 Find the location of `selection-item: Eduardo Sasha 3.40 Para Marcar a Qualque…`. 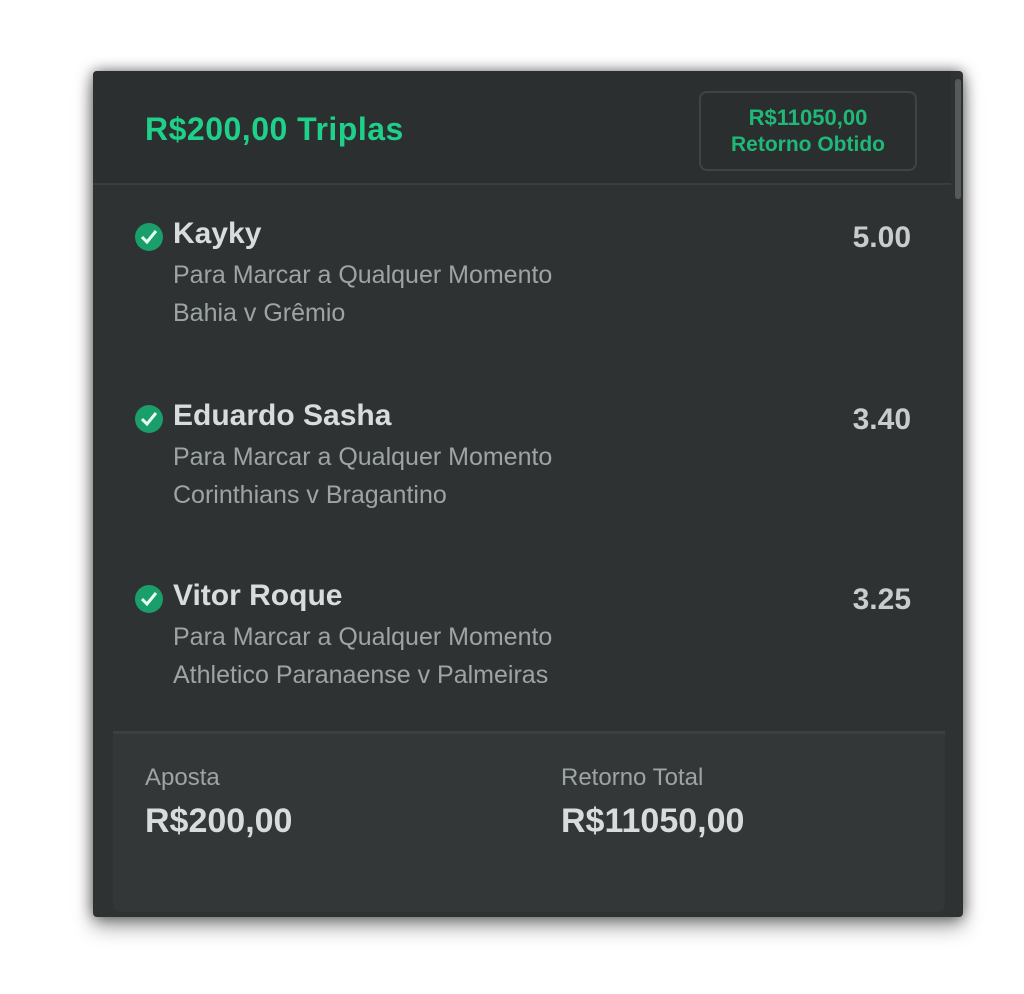

selection-item: Eduardo Sasha 3.40 Para Marcar a Qualque… is located at coordinates (522, 440).